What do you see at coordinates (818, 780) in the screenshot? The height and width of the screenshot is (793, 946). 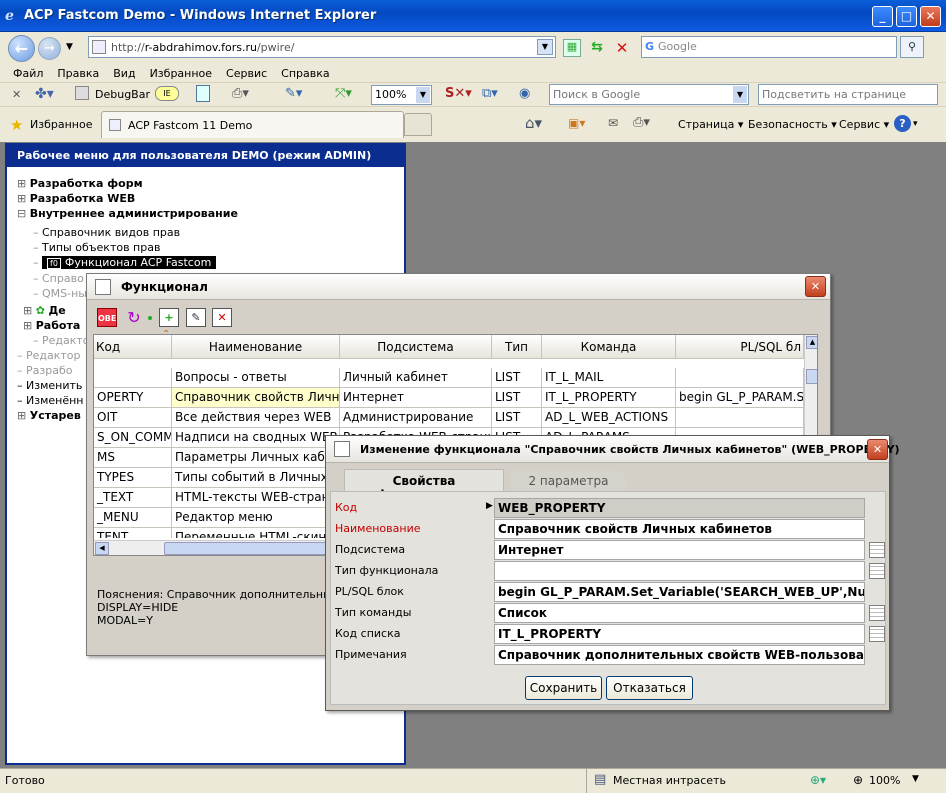 I see `protected-mode-icon: ⊕▾` at bounding box center [818, 780].